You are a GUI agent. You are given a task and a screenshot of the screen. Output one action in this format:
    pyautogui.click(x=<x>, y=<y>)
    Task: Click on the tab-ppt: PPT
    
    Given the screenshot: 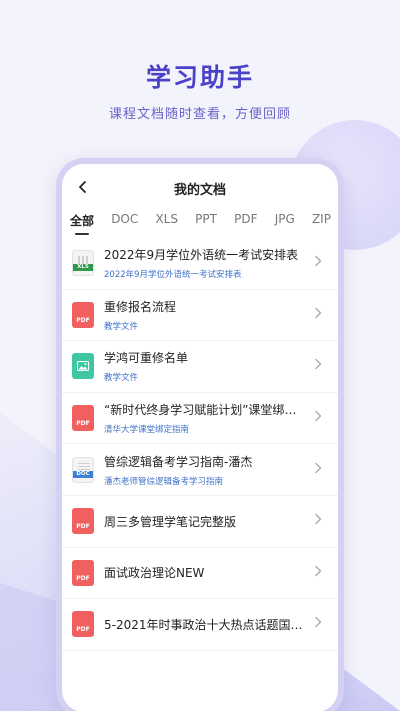 What is the action you would take?
    pyautogui.click(x=206, y=222)
    